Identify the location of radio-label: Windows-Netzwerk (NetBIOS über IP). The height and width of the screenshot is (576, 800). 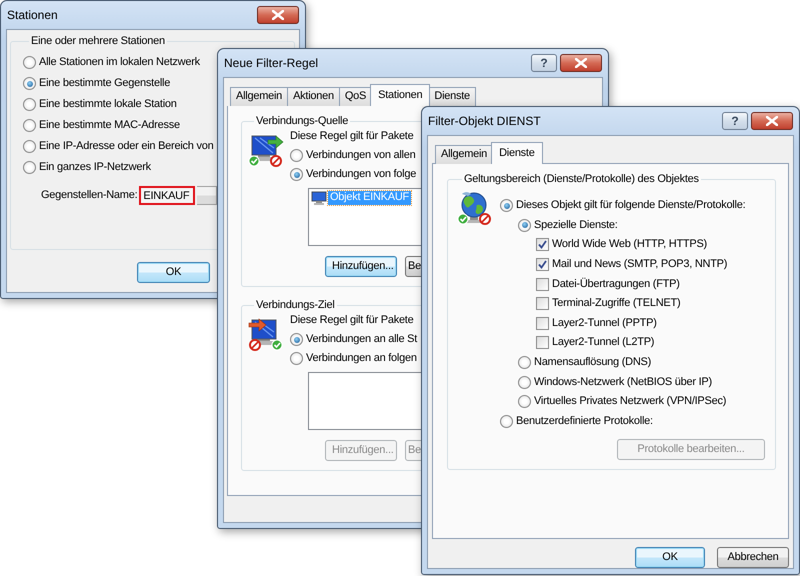
(623, 382).